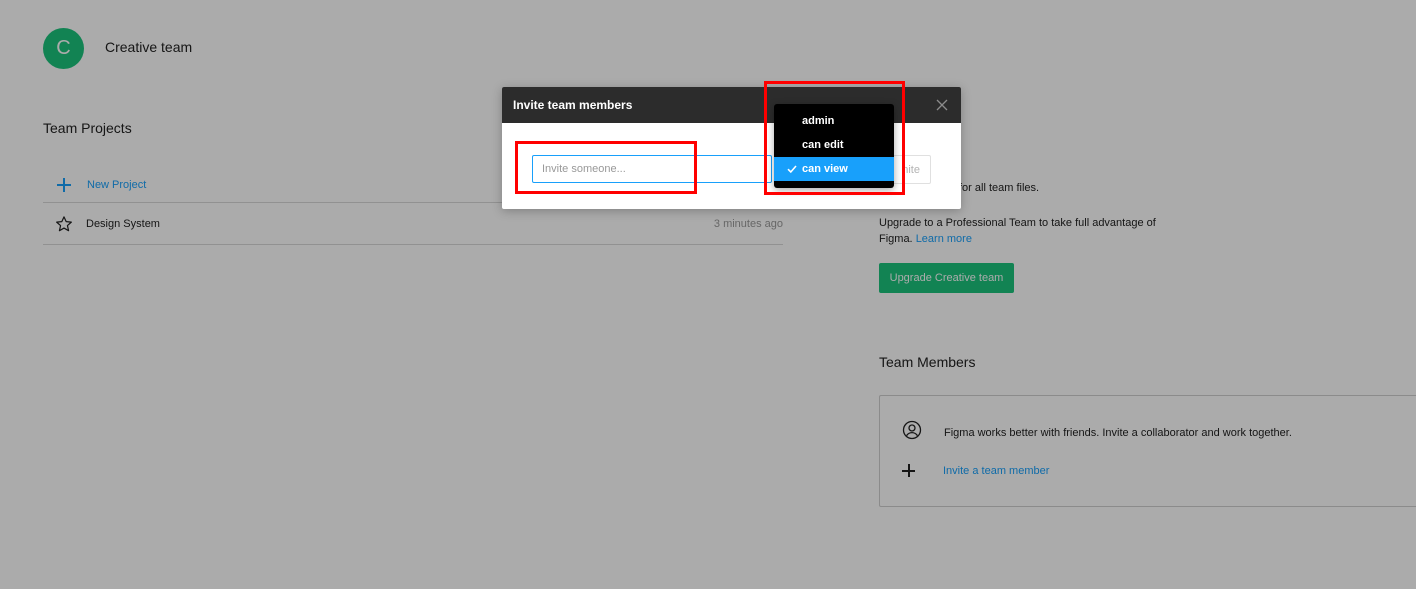  What do you see at coordinates (834, 138) in the screenshot?
I see `highlight-box-permission-dropdown` at bounding box center [834, 138].